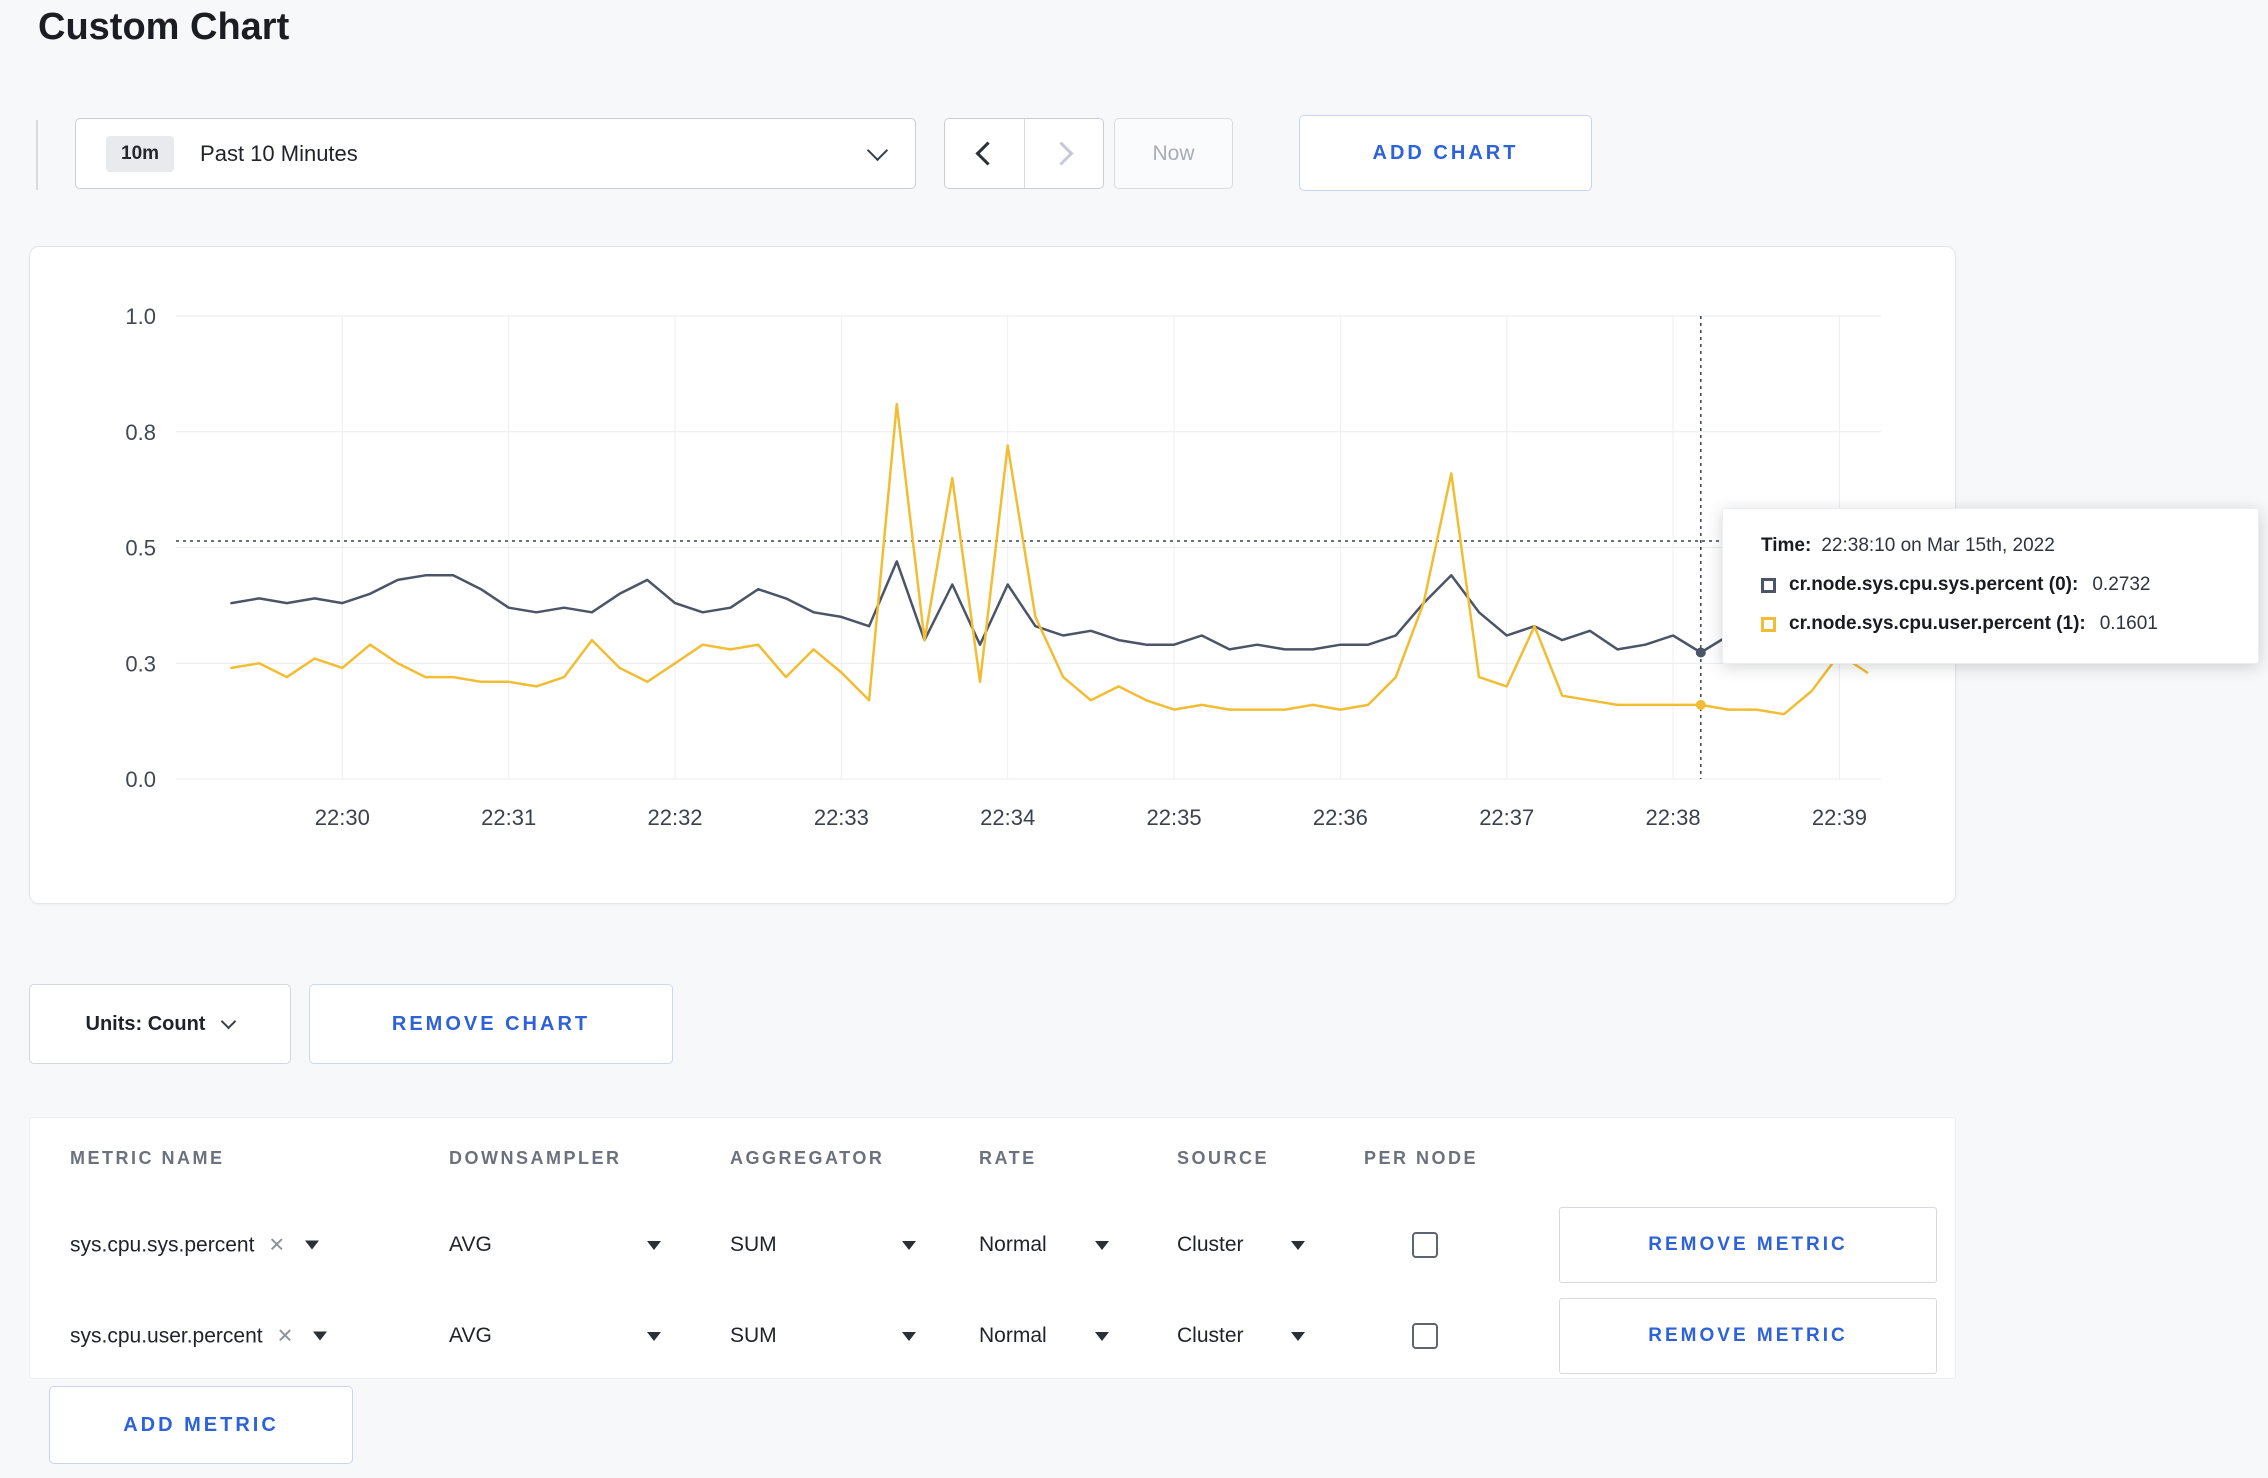 This screenshot has height=1478, width=2268. I want to click on x-axis-tick-label: 22:32, so click(674, 817).